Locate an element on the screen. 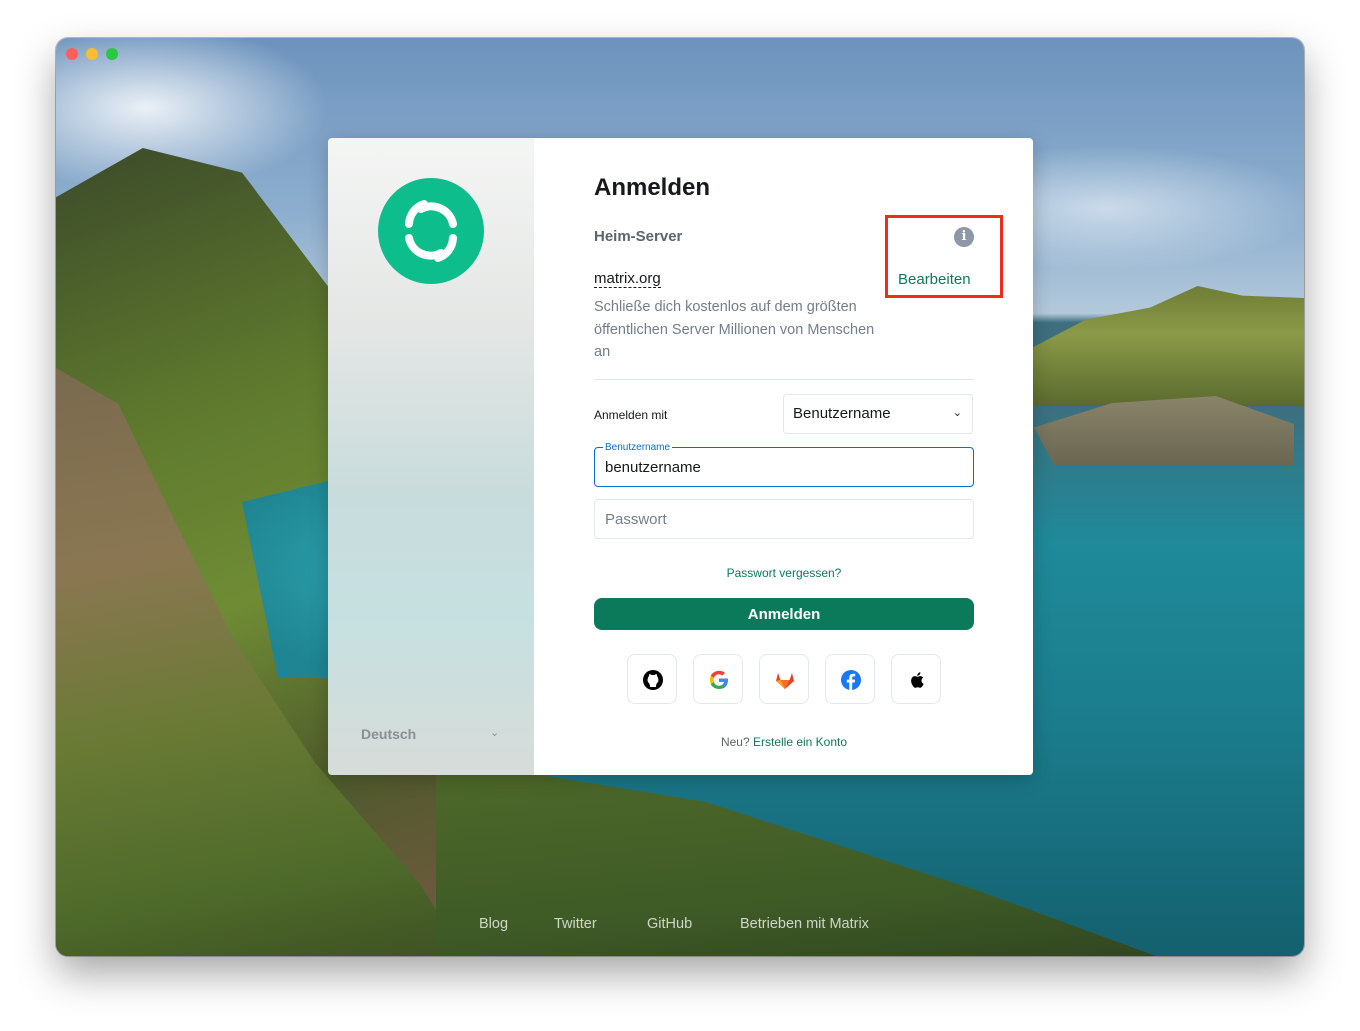 The height and width of the screenshot is (1031, 1360). footer-link-blog: Blog is located at coordinates (493, 924).